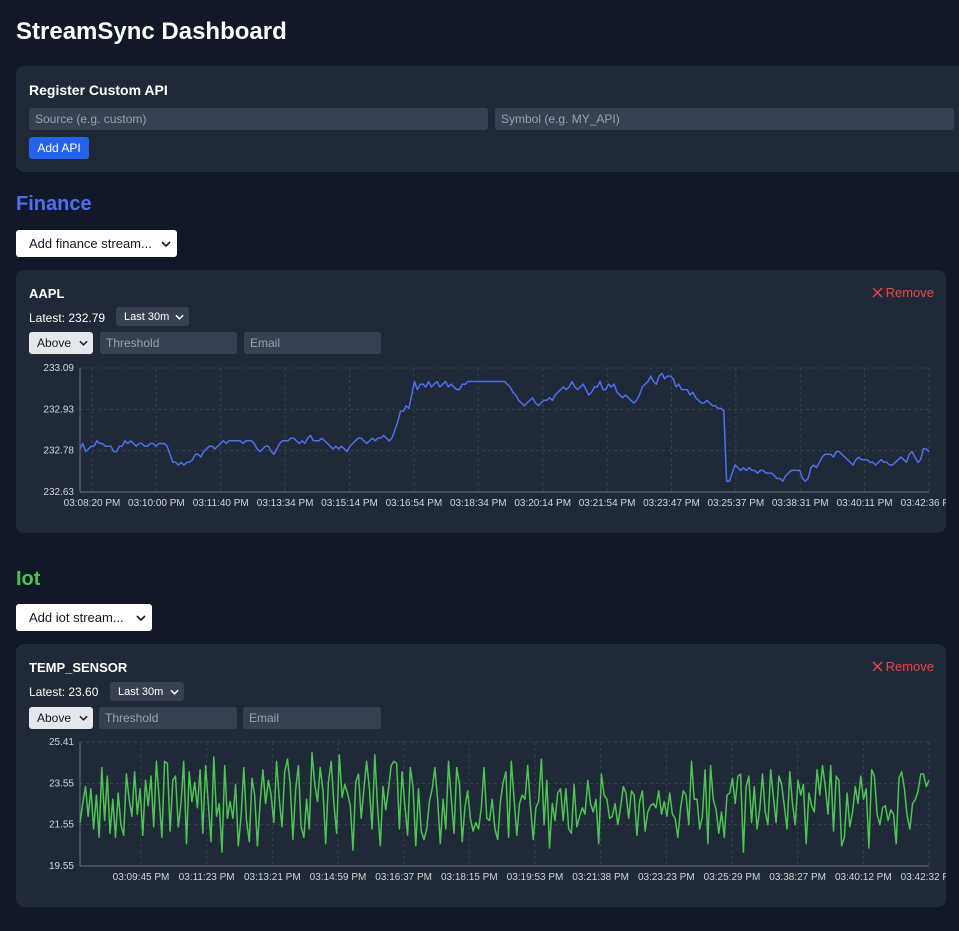 Image resolution: width=959 pixels, height=931 pixels. What do you see at coordinates (54, 204) in the screenshot?
I see `finance-section-title: Finance` at bounding box center [54, 204].